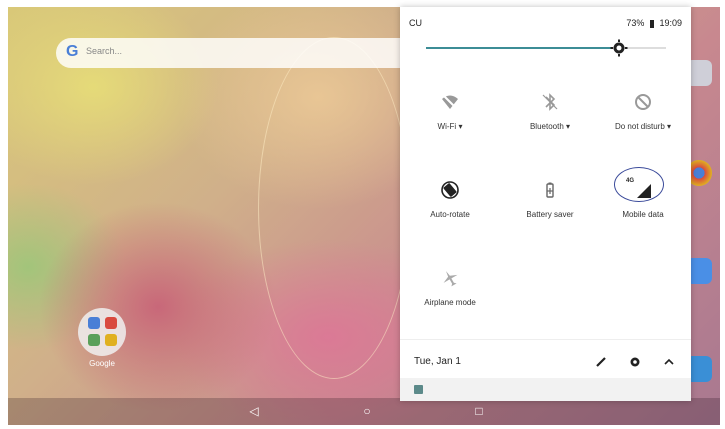 The height and width of the screenshot is (429, 725). Describe the element at coordinates (479, 411) in the screenshot. I see `recents-icon: □` at that location.